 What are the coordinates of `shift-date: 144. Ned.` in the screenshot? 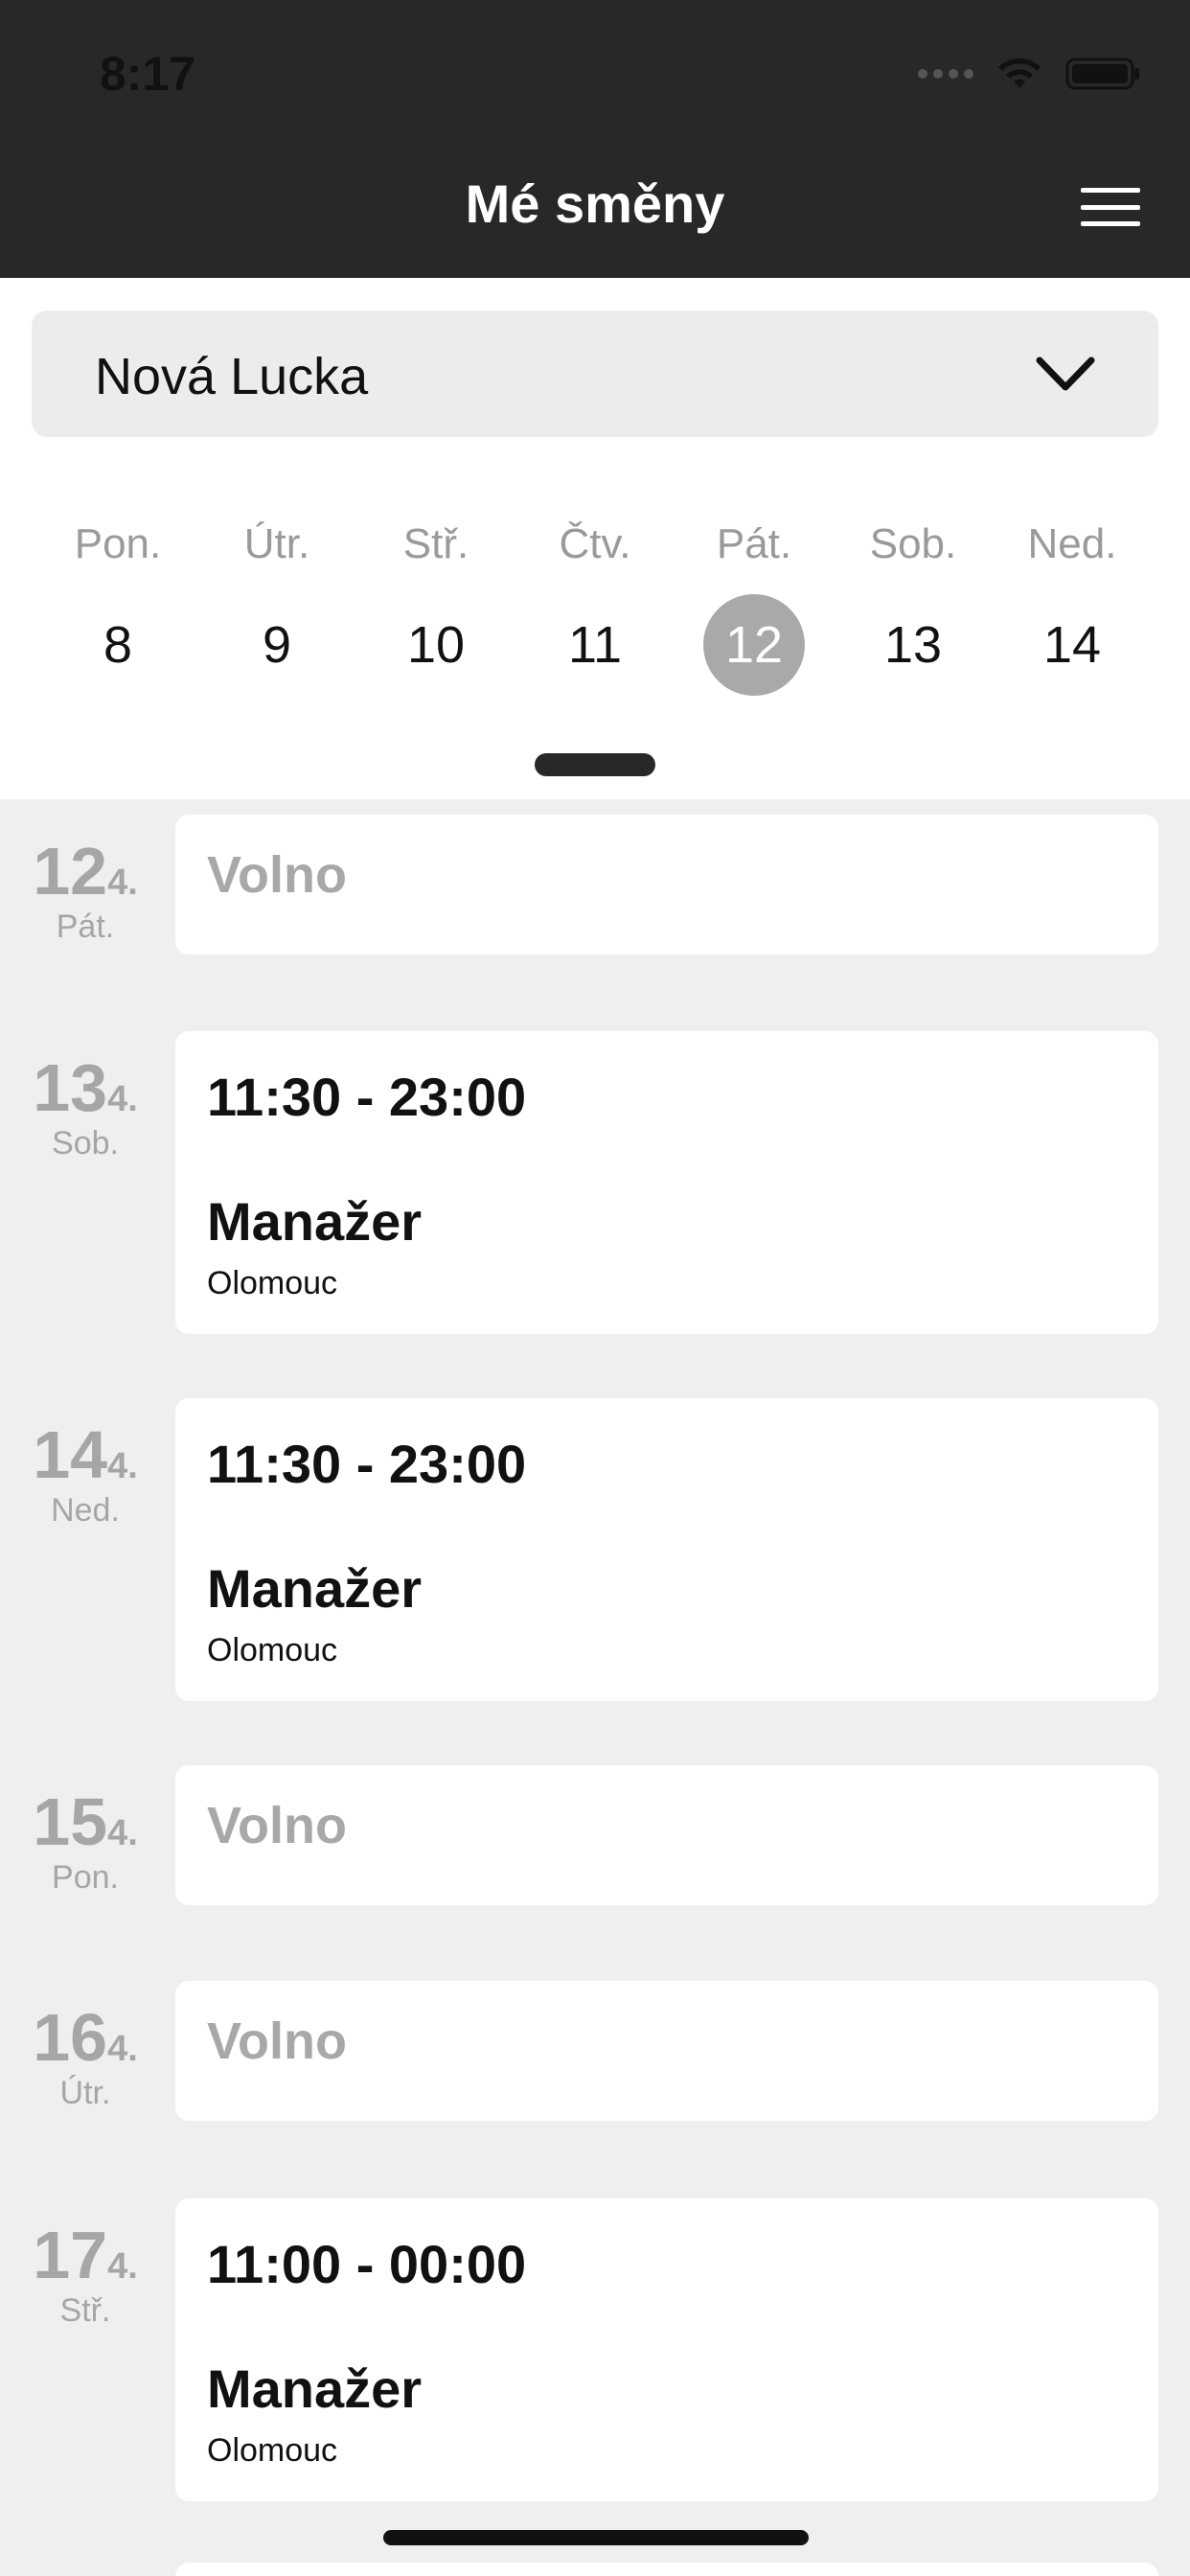 It's located at (86, 1475).